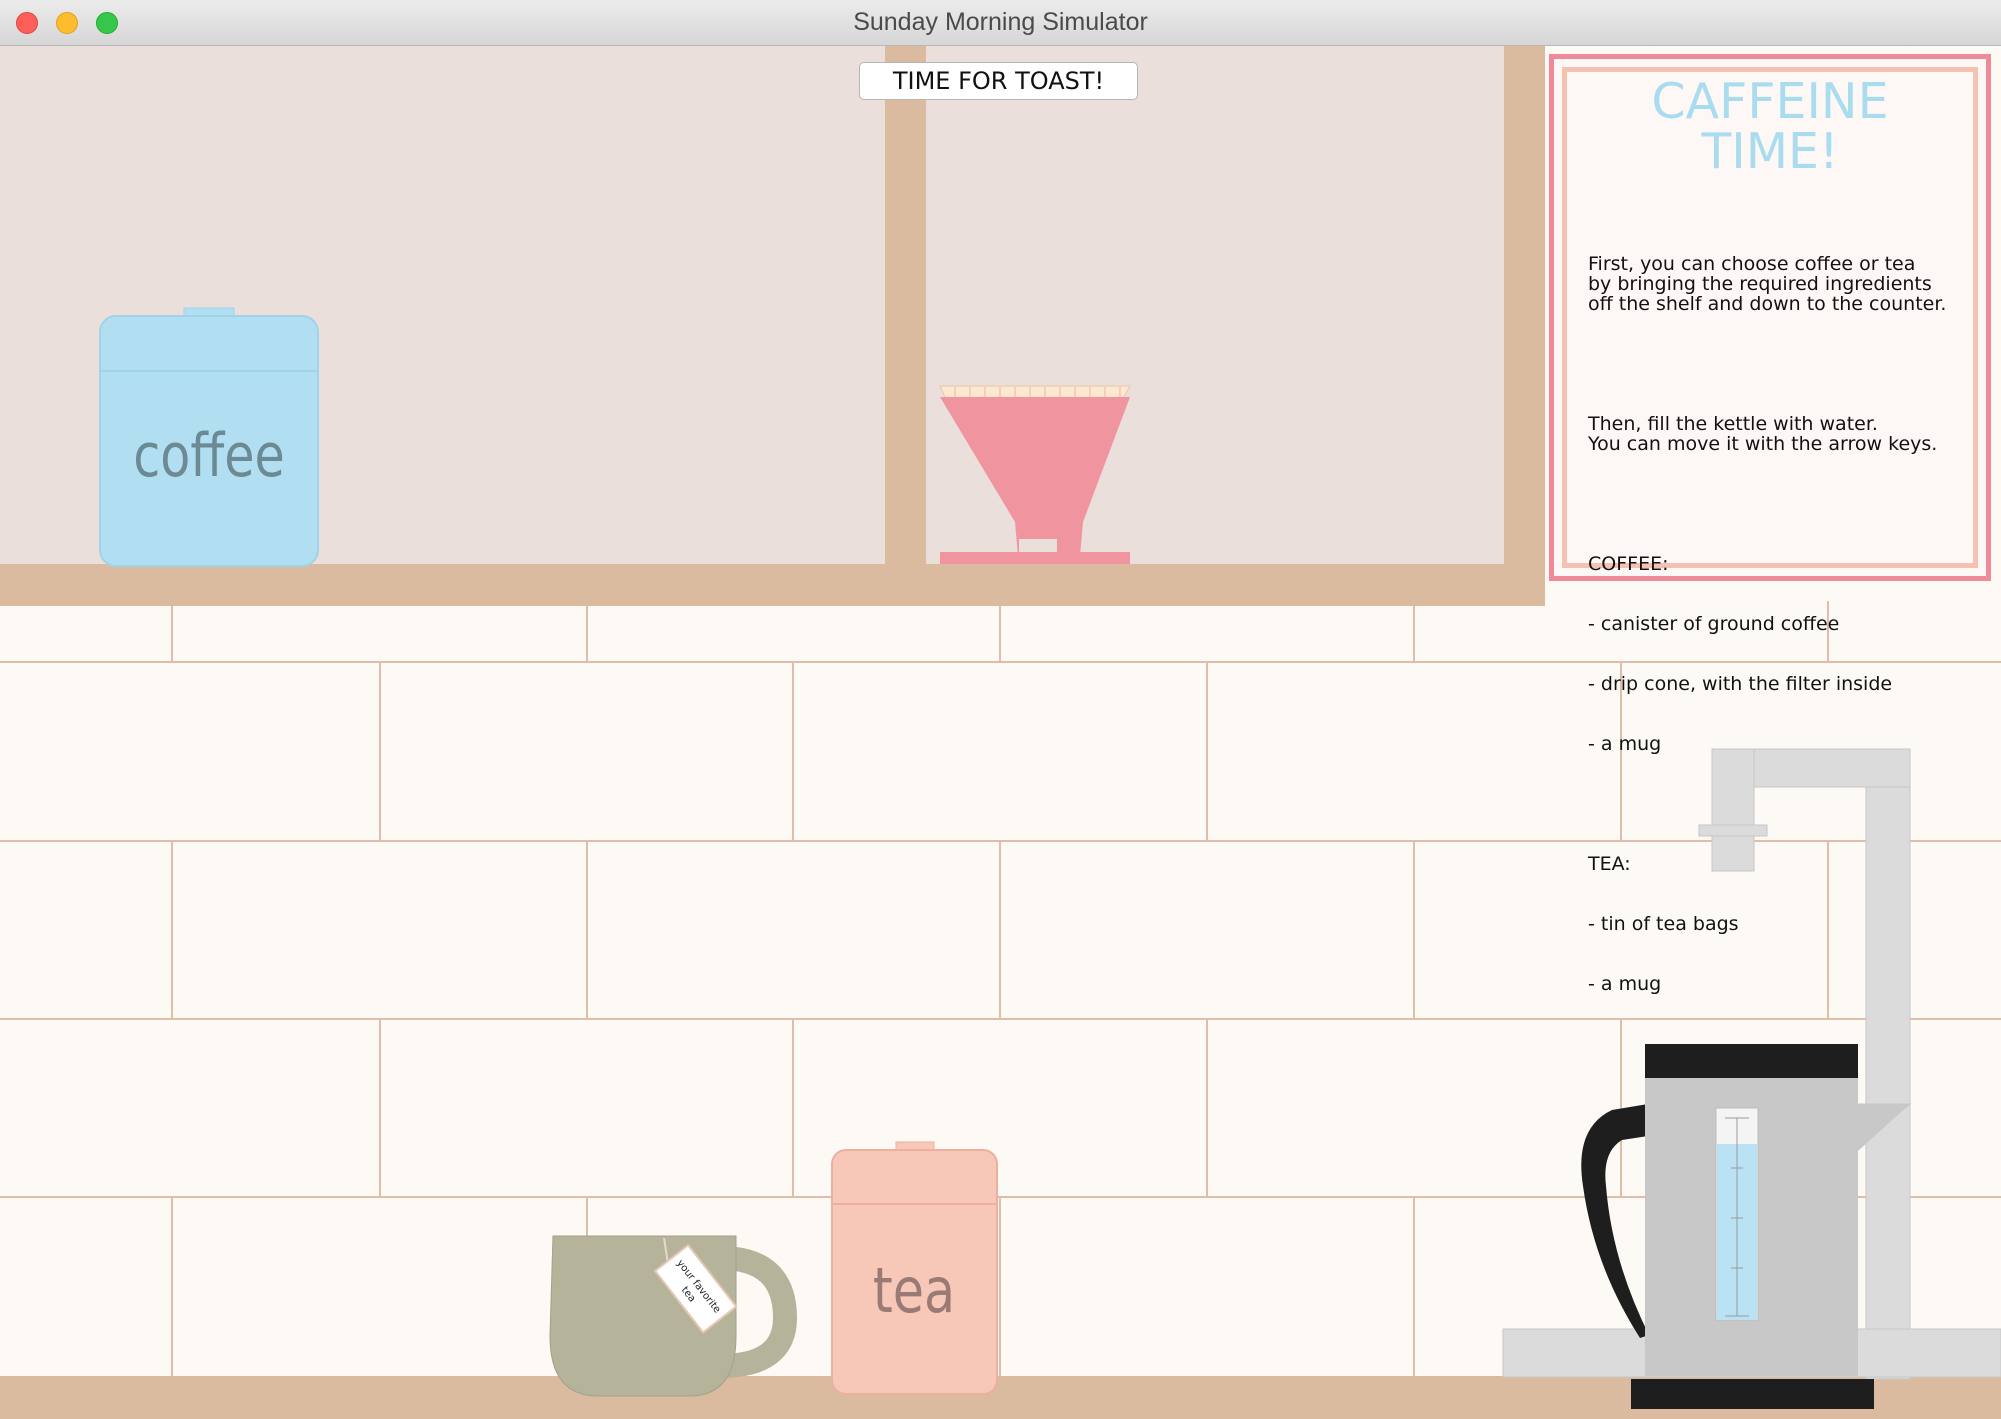 The width and height of the screenshot is (2001, 1419). I want to click on poster-title: CAFFEINE TIME!, so click(1770, 127).